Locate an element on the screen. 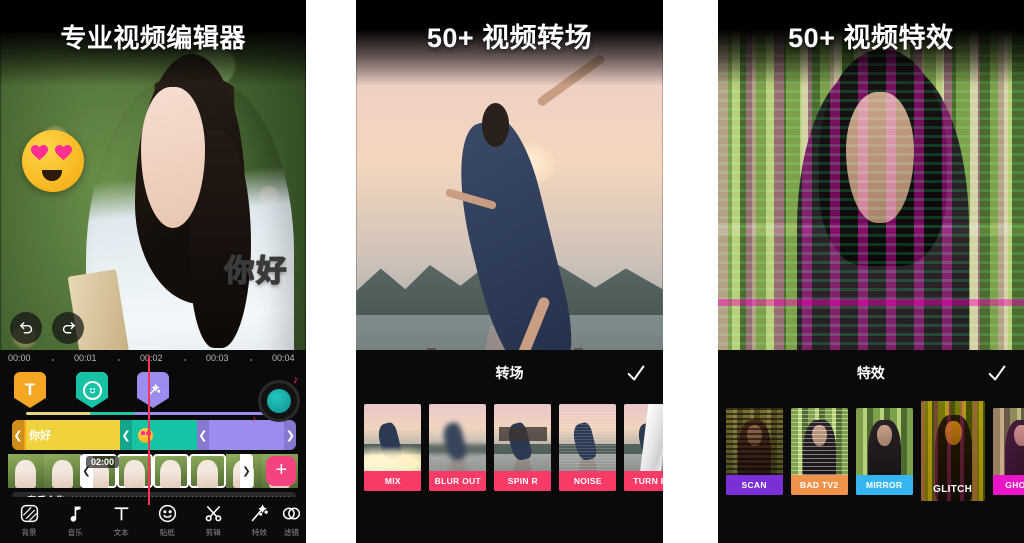 The height and width of the screenshot is (543, 1024). marker-sticker is located at coordinates (92, 390).